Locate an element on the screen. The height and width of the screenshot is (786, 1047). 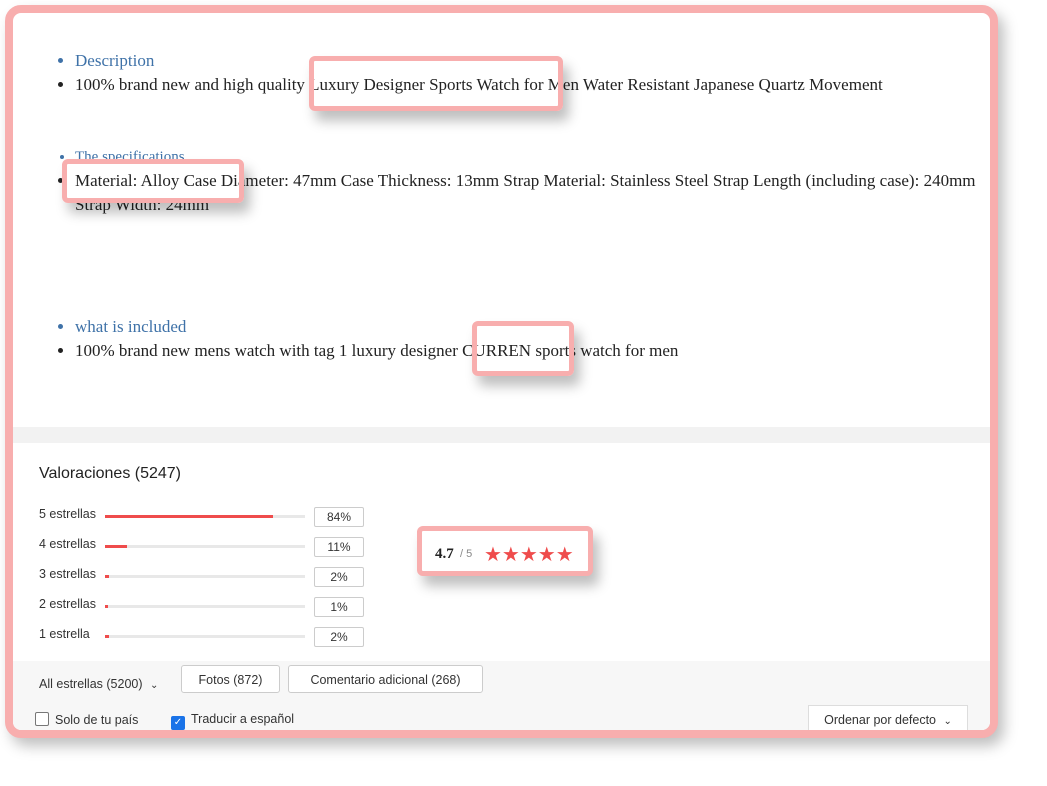
rating-row-label: 5 estrellas is located at coordinates (67, 514).